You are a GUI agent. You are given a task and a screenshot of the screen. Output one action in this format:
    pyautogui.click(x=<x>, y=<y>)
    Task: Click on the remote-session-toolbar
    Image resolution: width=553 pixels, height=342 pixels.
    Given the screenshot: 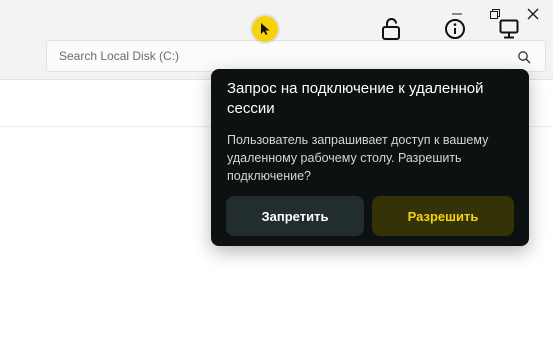 What is the action you would take?
    pyautogui.click(x=394, y=31)
    